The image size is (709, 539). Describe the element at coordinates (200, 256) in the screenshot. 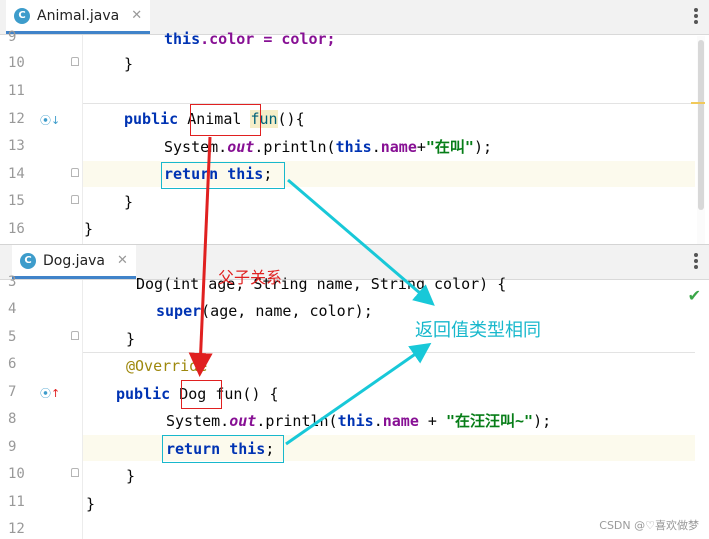

I see `arrow-parent-child` at that location.